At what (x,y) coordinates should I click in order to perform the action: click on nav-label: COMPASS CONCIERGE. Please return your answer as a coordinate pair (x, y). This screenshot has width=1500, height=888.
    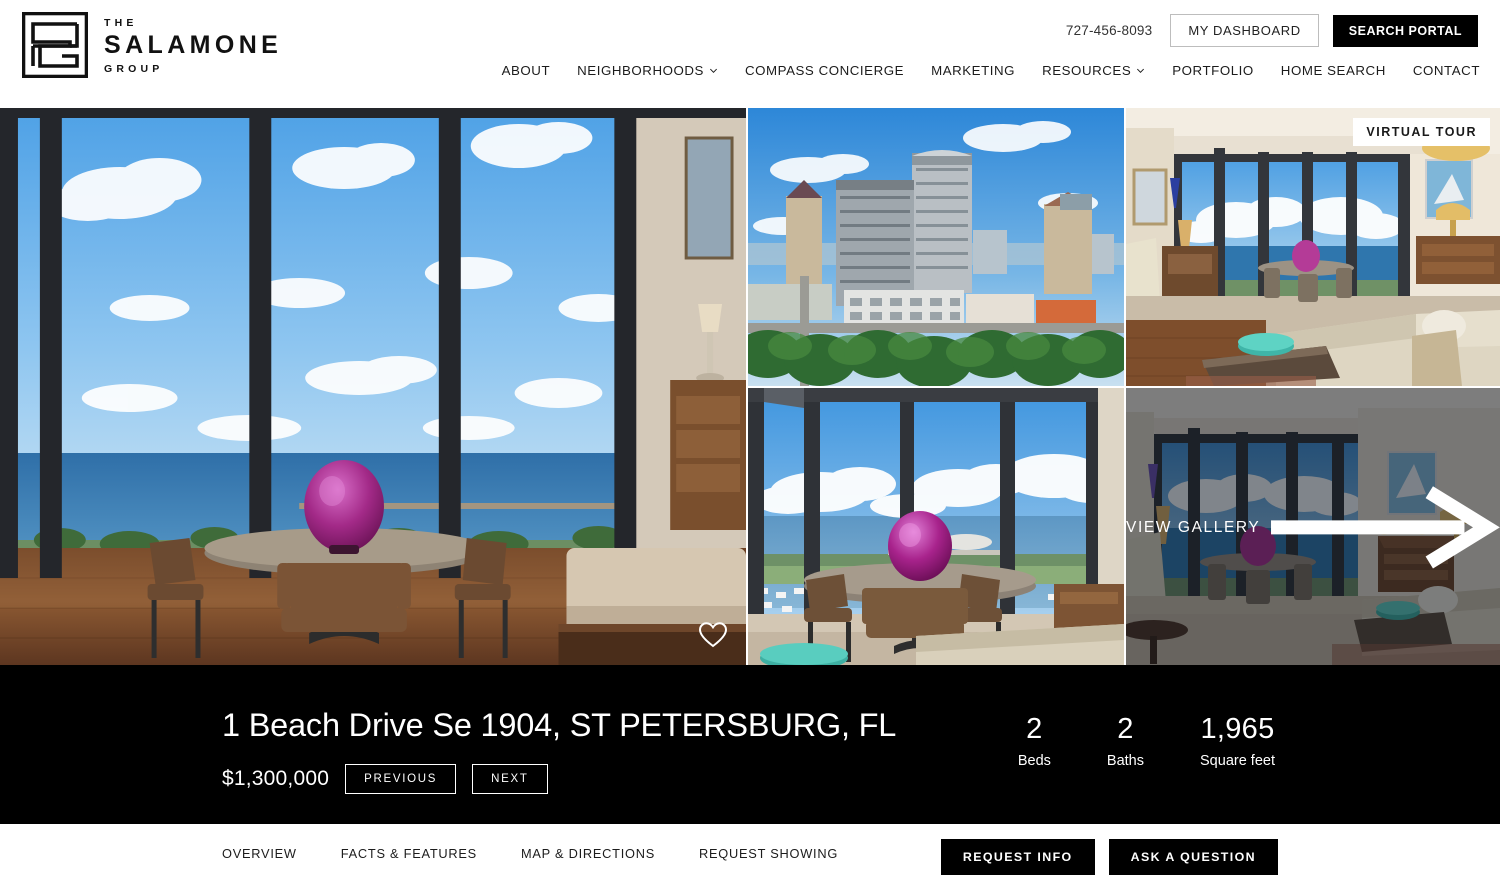
    Looking at the image, I should click on (824, 70).